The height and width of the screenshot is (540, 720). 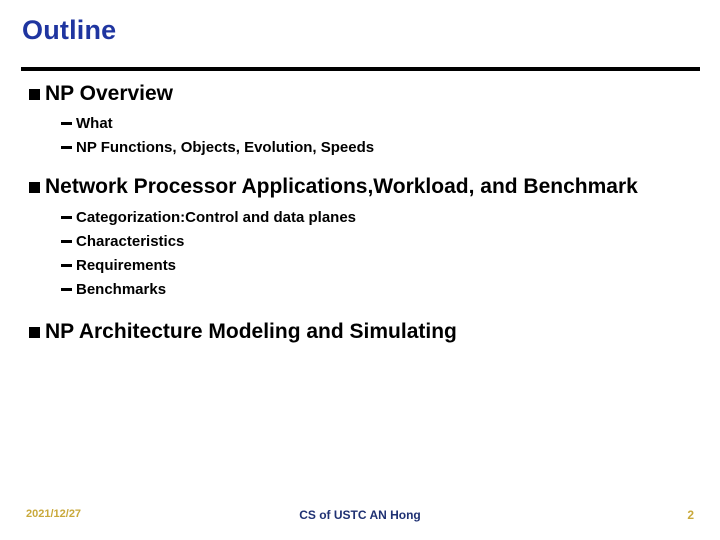 What do you see at coordinates (360, 515) in the screenshot?
I see `footer-center-text: CS of USTC AN Hong` at bounding box center [360, 515].